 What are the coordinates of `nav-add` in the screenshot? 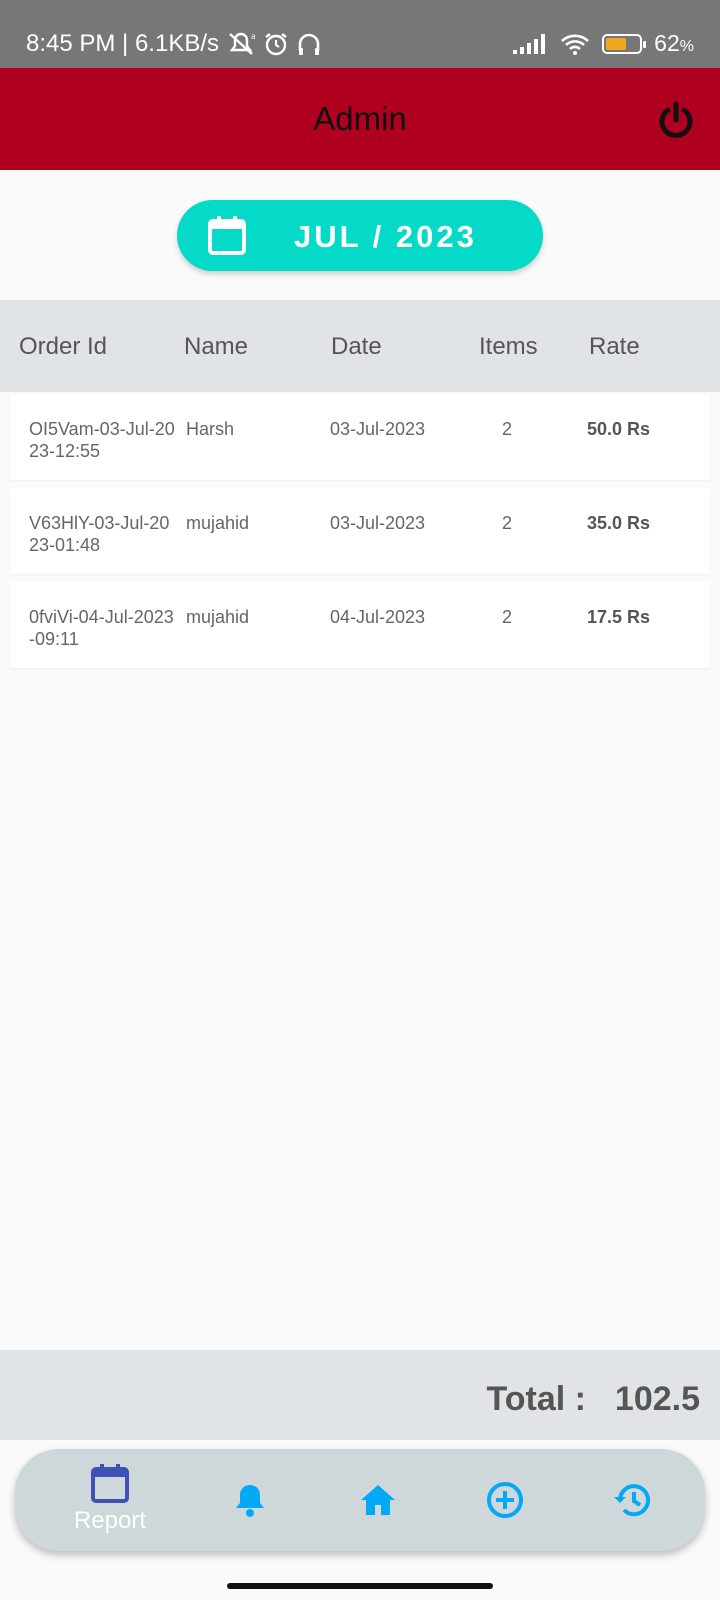 It's located at (505, 1500).